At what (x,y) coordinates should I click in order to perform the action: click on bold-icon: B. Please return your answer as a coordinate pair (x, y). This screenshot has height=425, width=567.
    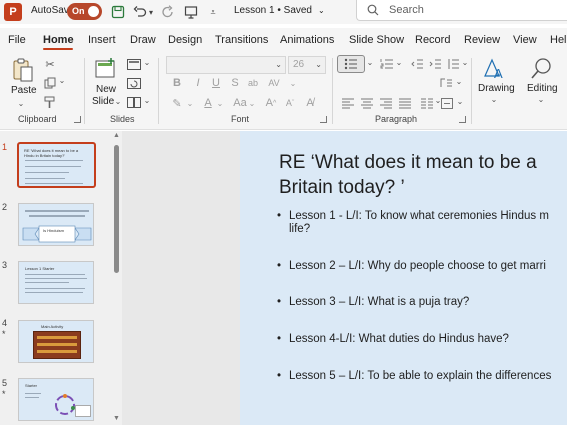
    Looking at the image, I should click on (177, 83).